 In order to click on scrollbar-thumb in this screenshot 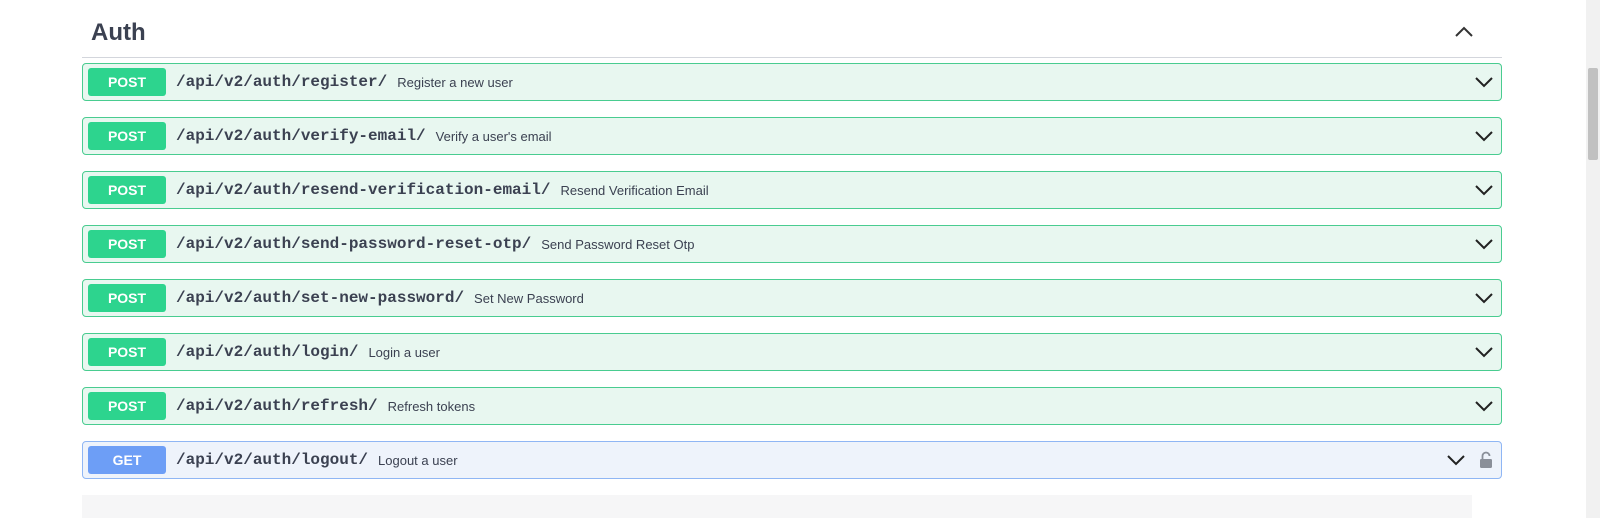, I will do `click(1593, 114)`.